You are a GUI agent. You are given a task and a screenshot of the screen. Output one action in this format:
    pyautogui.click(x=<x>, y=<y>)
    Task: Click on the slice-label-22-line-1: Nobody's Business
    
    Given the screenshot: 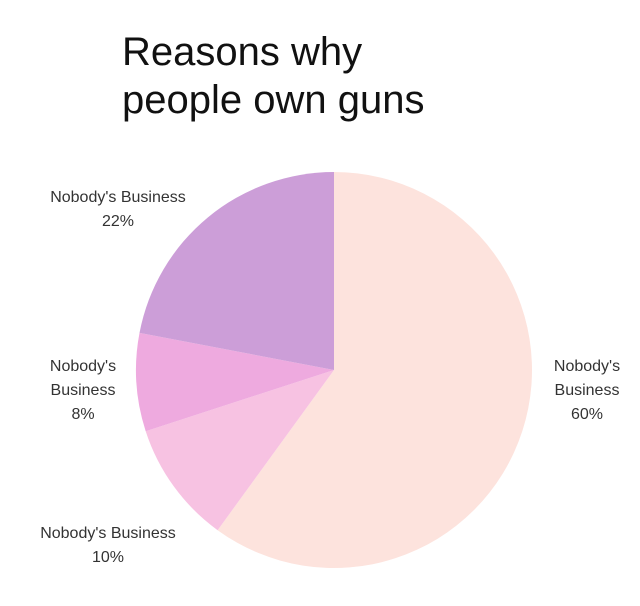 What is the action you would take?
    pyautogui.click(x=118, y=197)
    